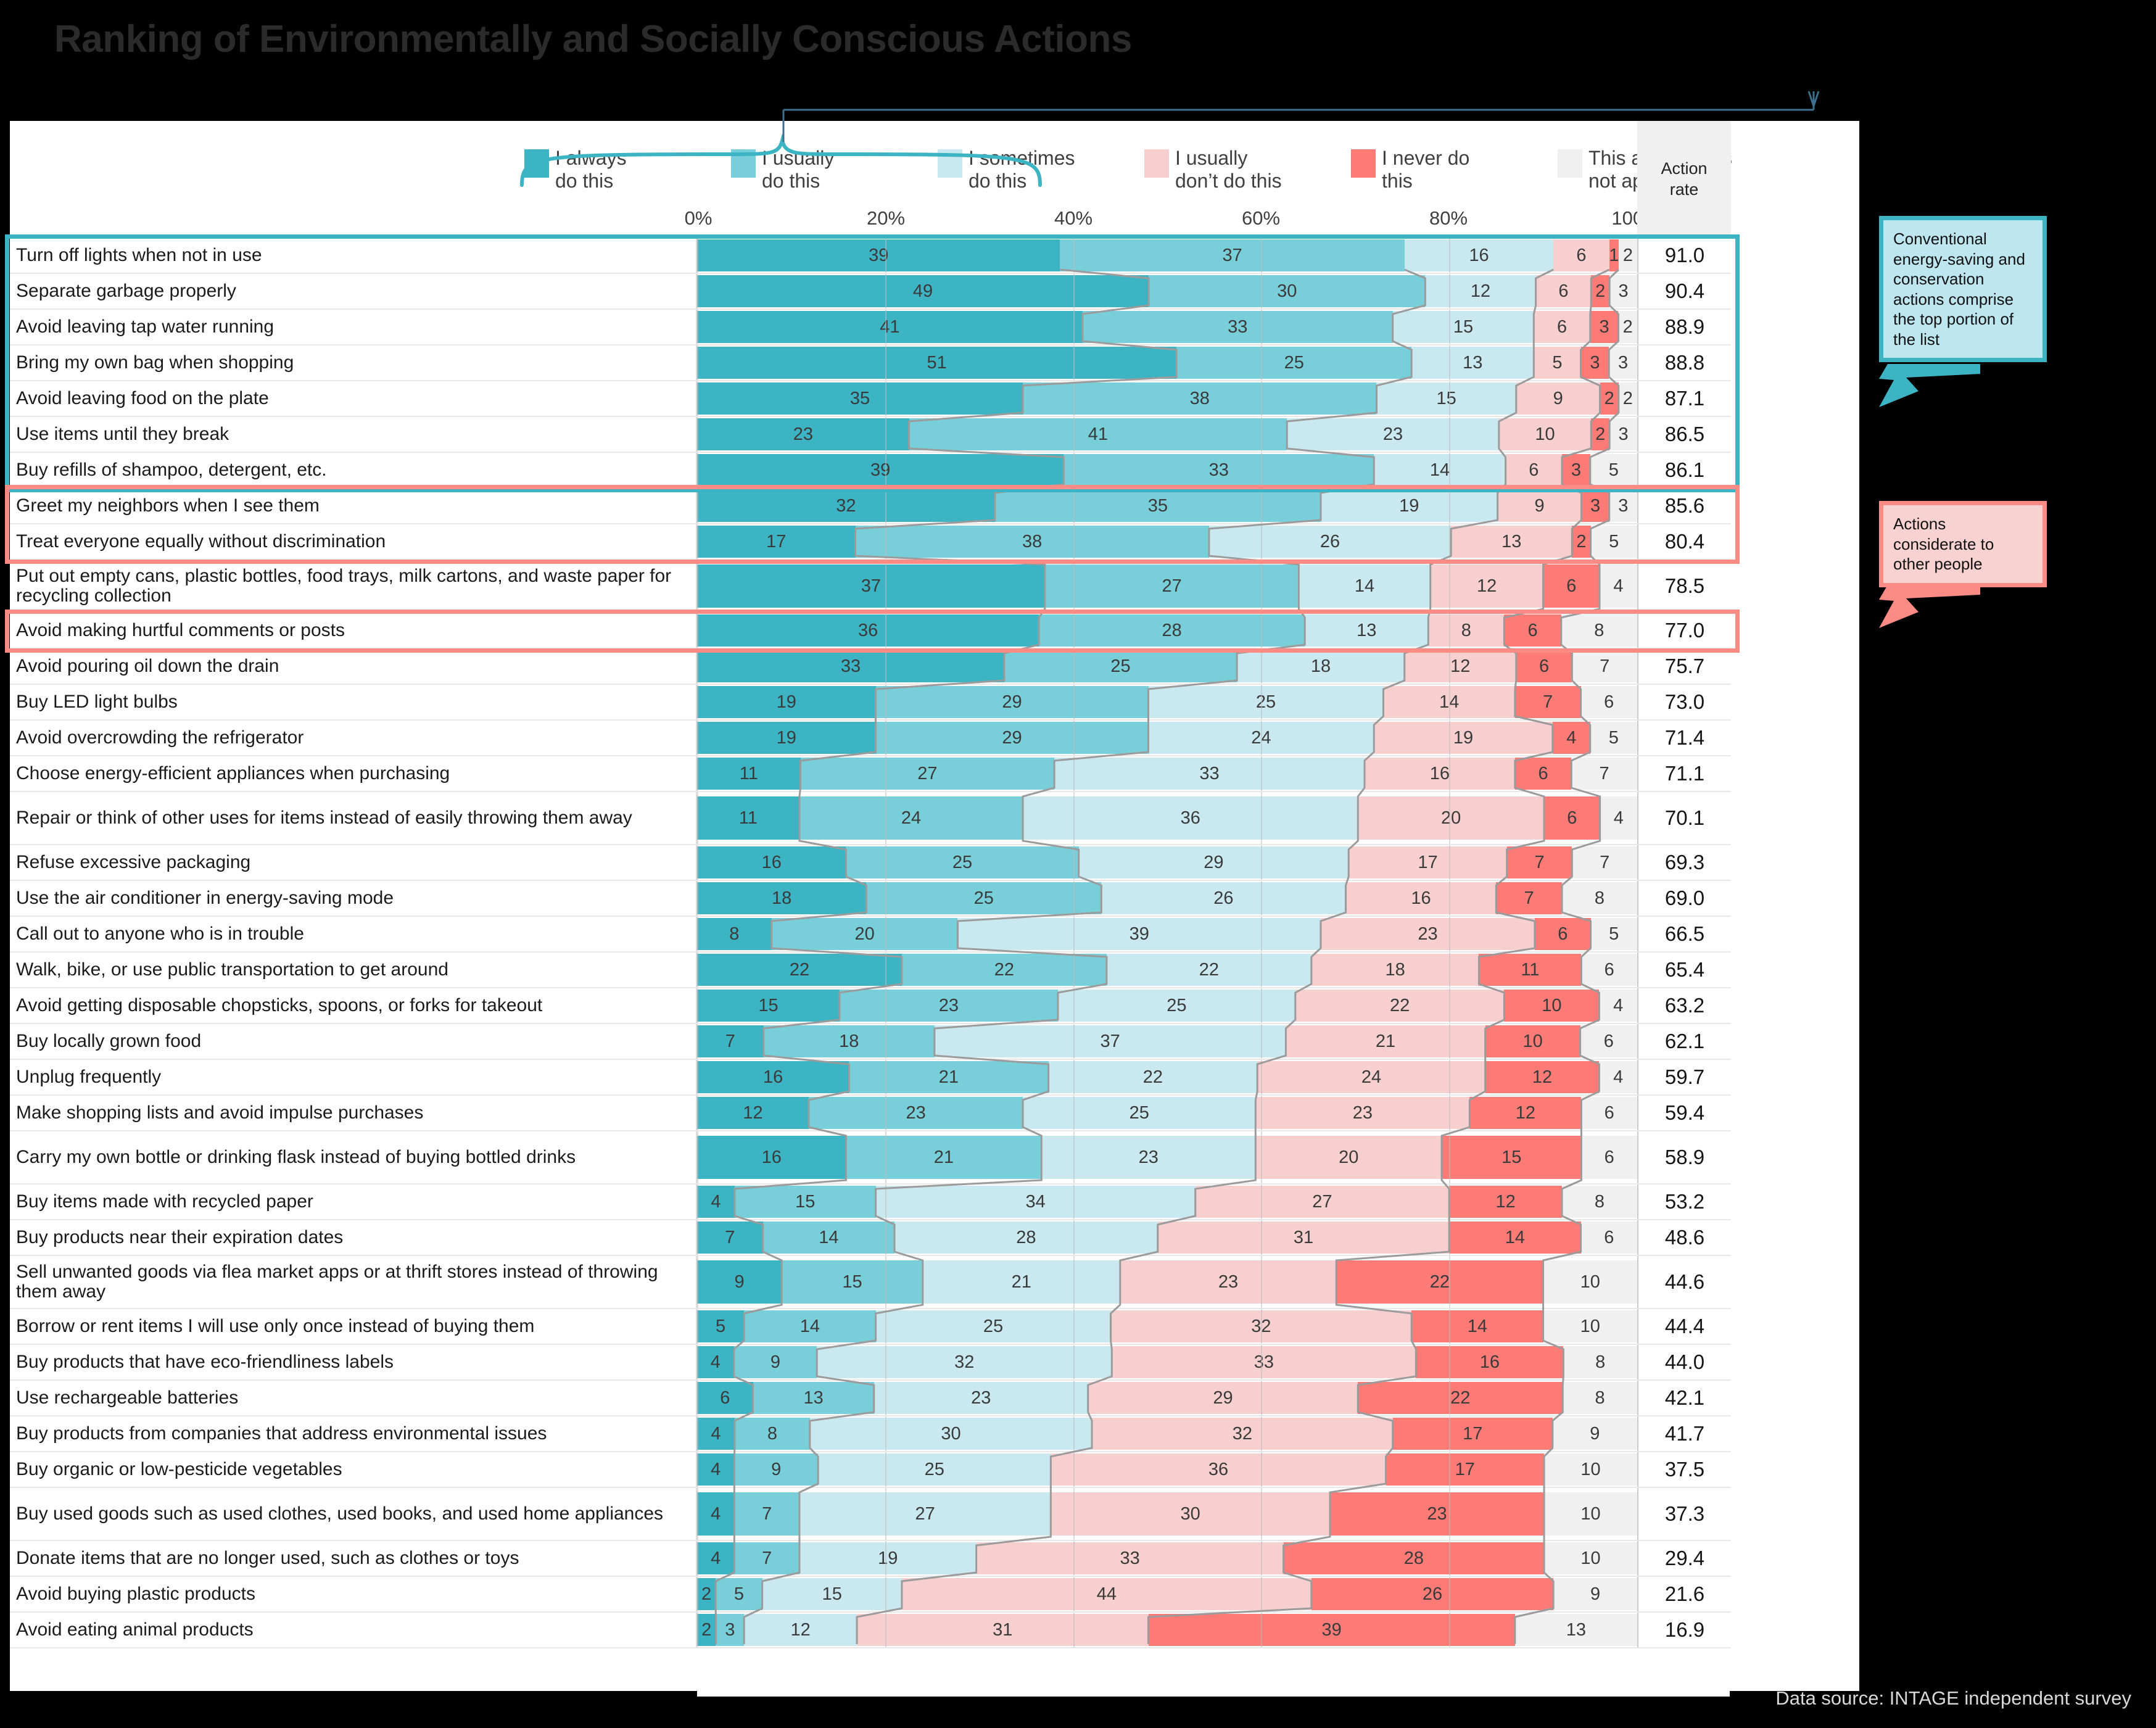  What do you see at coordinates (766, 1514) in the screenshot?
I see `bar-segment-1: 7` at bounding box center [766, 1514].